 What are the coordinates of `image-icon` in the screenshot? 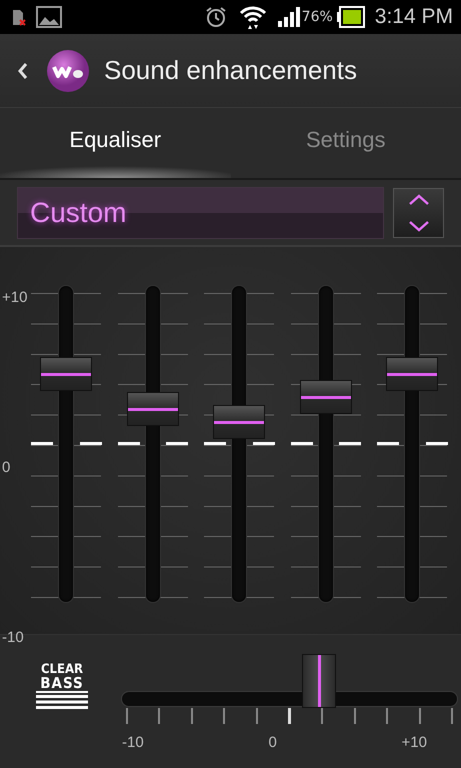 It's located at (49, 17).